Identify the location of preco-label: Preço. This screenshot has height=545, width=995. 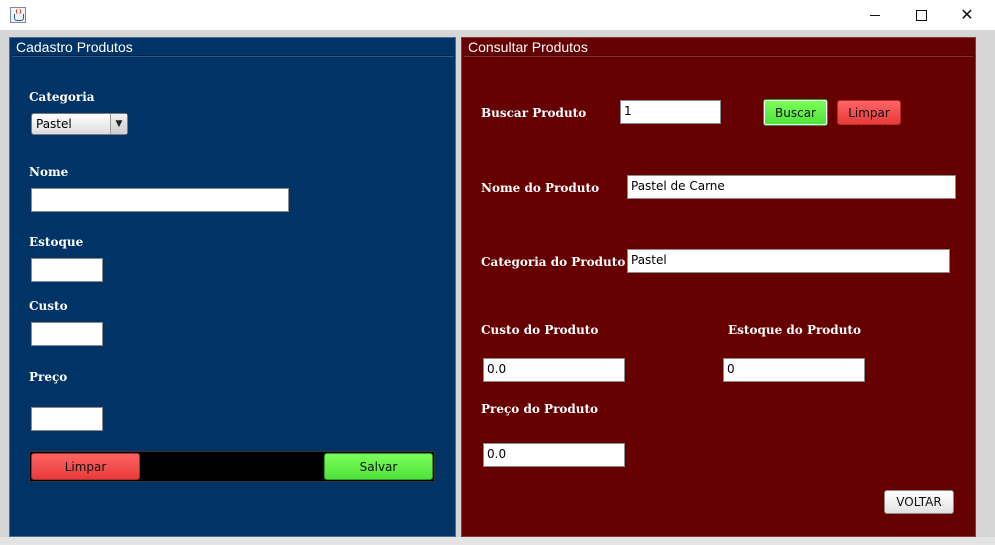
(48, 377).